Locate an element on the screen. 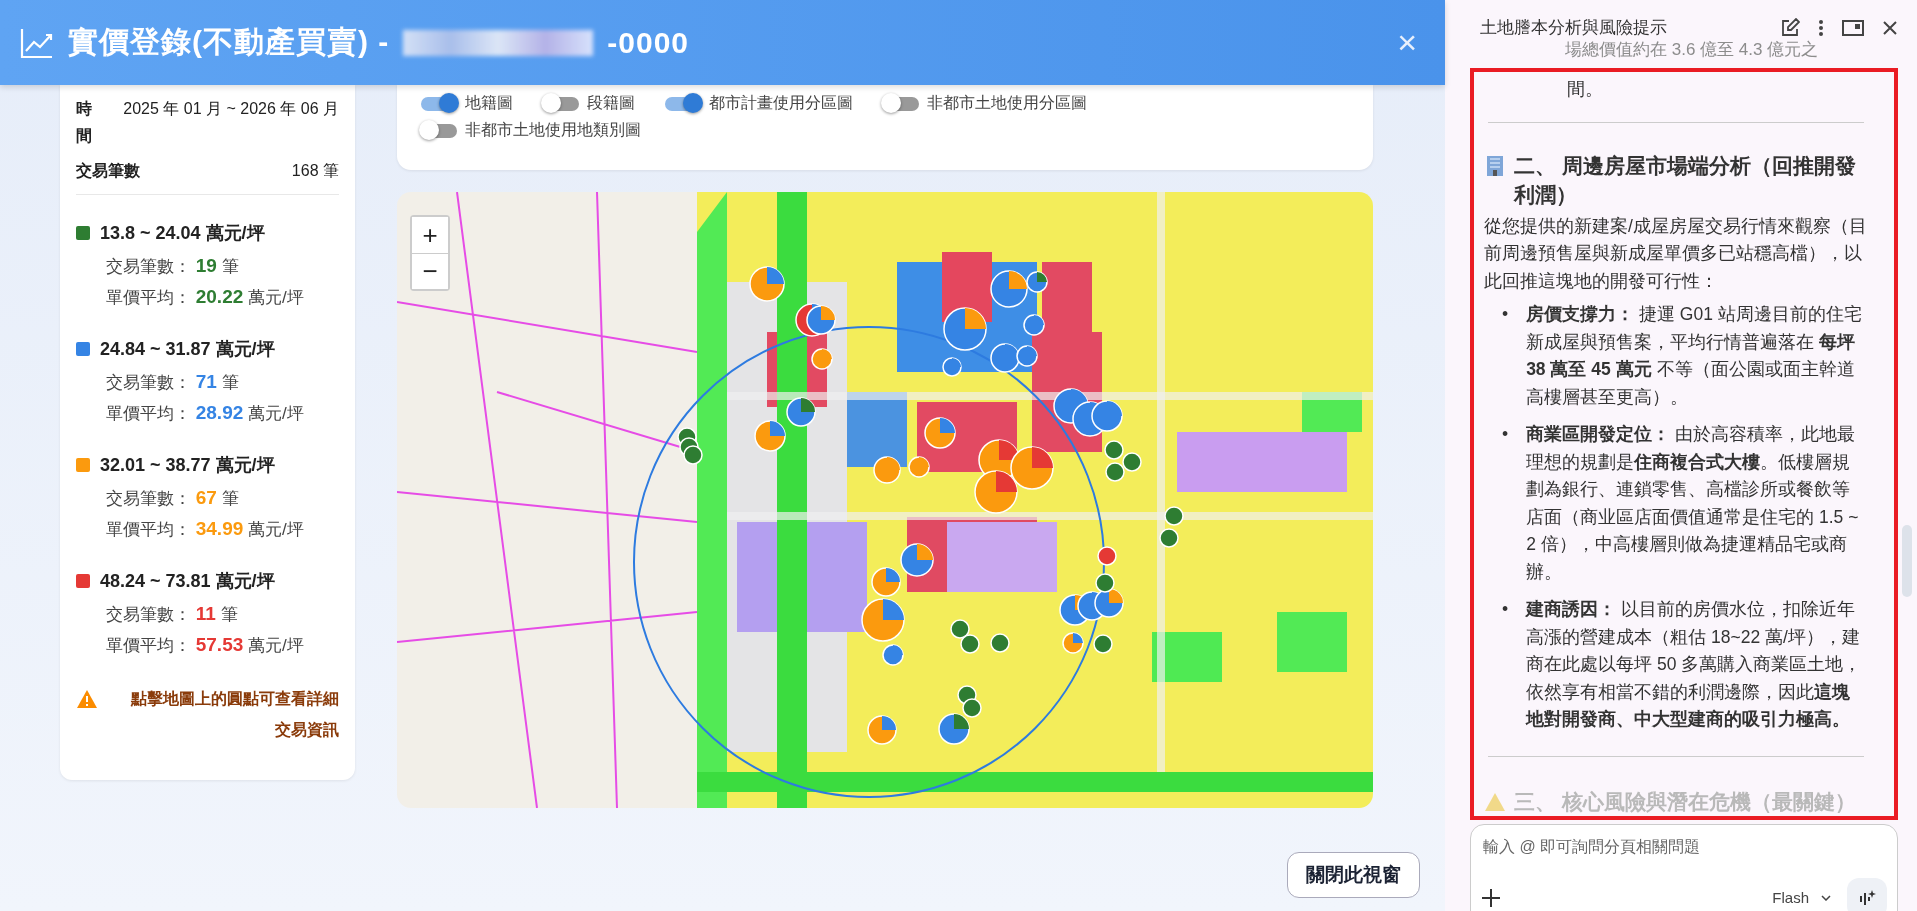  count-value: 71 is located at coordinates (206, 381).